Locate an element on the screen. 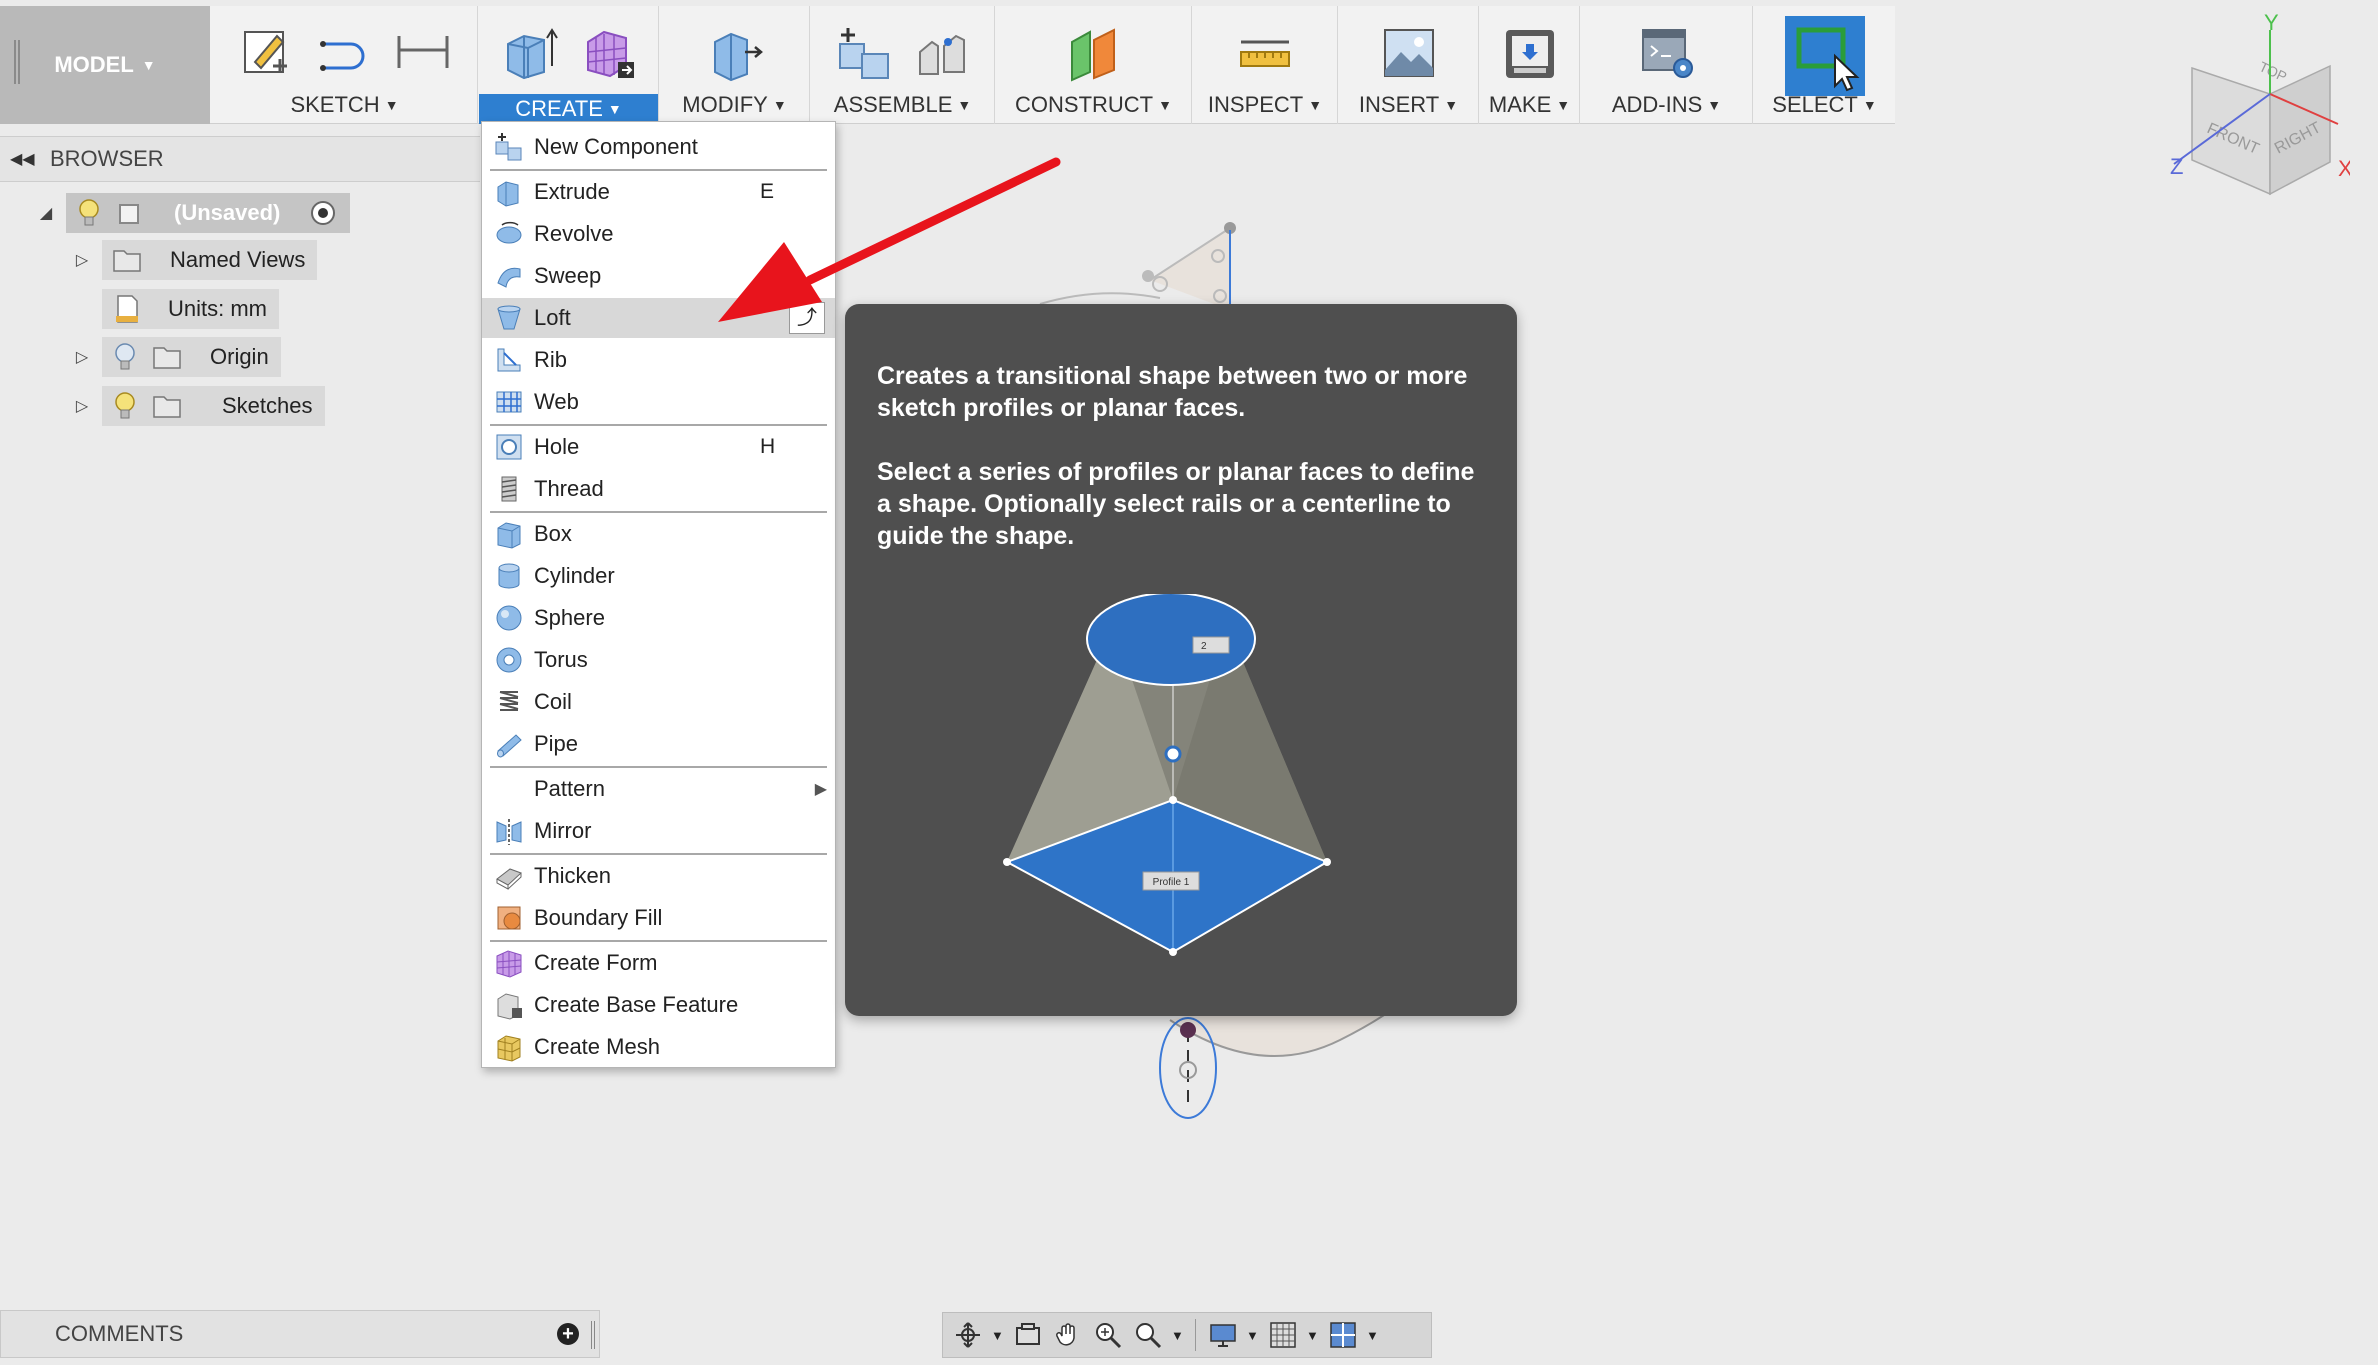 Image resolution: width=2378 pixels, height=1365 pixels. press-pull-icon is located at coordinates (735, 52).